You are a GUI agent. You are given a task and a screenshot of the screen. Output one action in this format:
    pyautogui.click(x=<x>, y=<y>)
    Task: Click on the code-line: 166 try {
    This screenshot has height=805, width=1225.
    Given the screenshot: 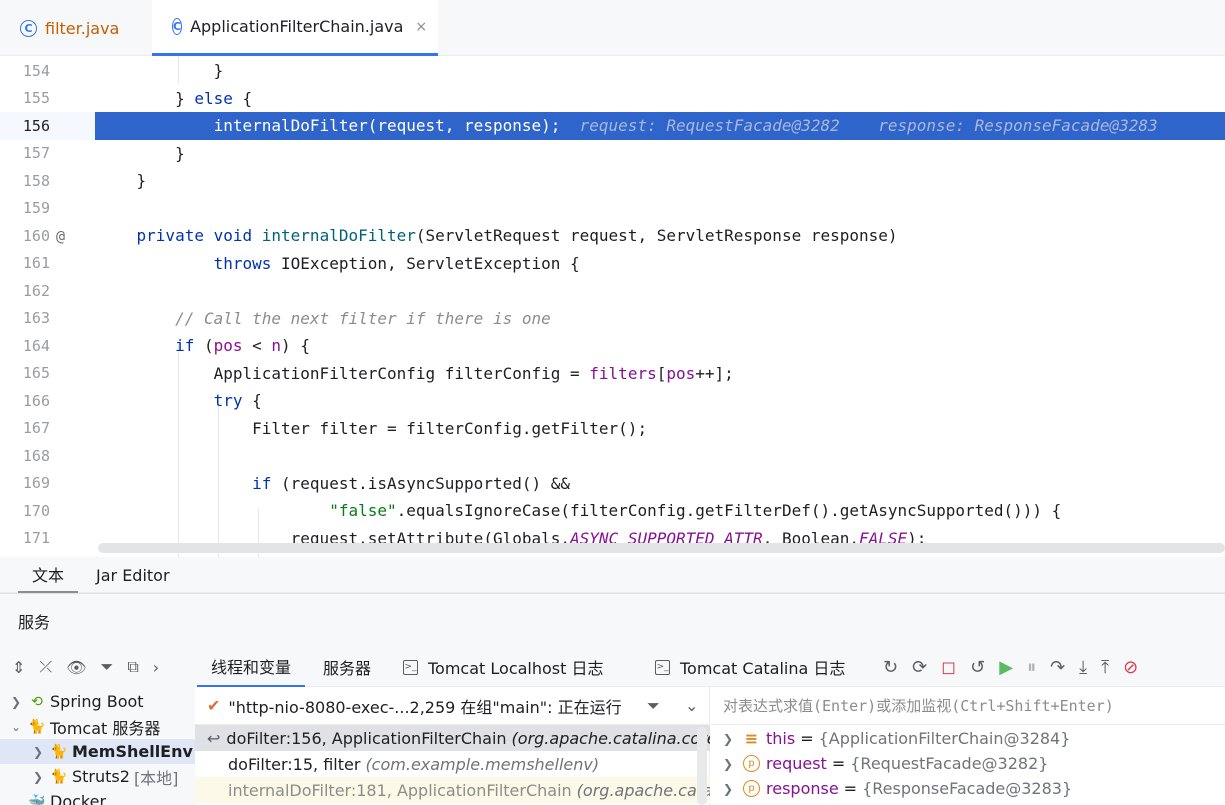 What is the action you would take?
    pyautogui.click(x=142, y=401)
    